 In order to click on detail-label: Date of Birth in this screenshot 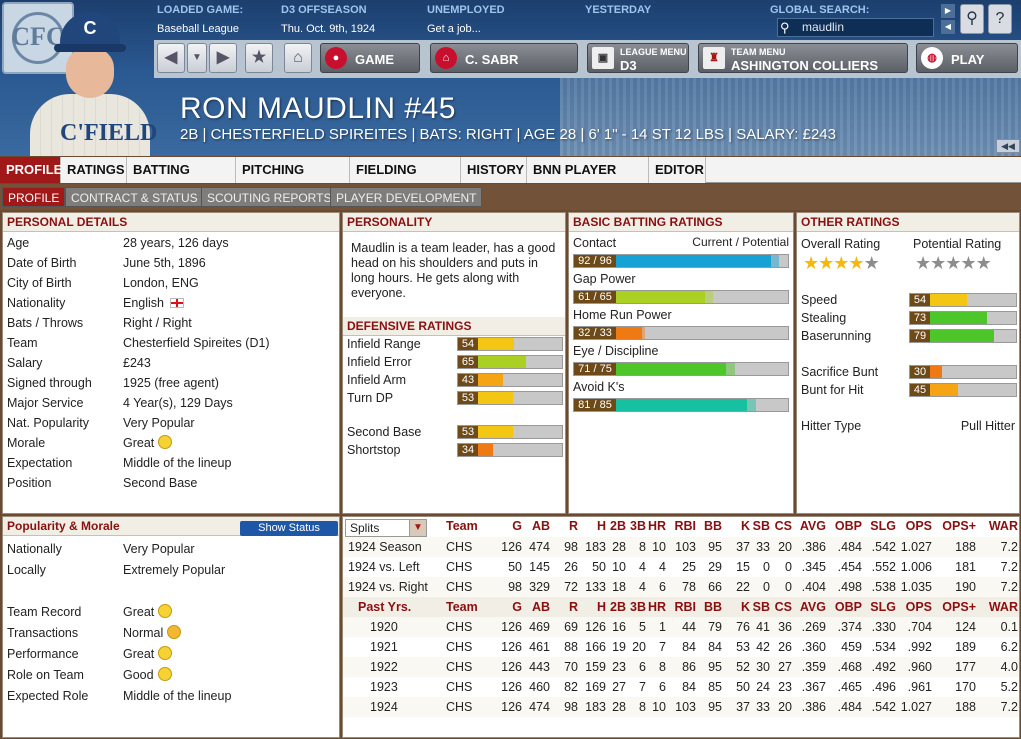, I will do `click(42, 263)`.